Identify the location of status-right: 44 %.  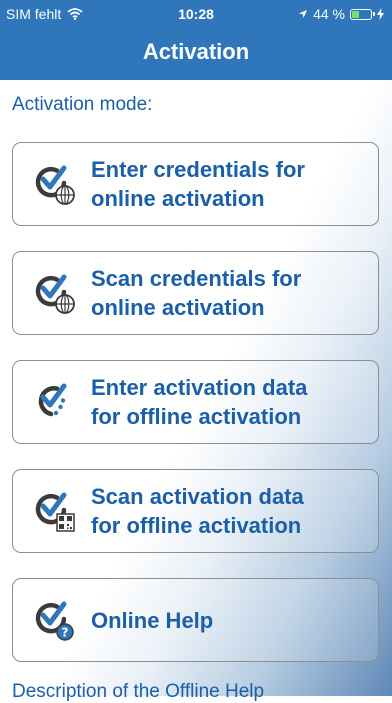
(341, 14).